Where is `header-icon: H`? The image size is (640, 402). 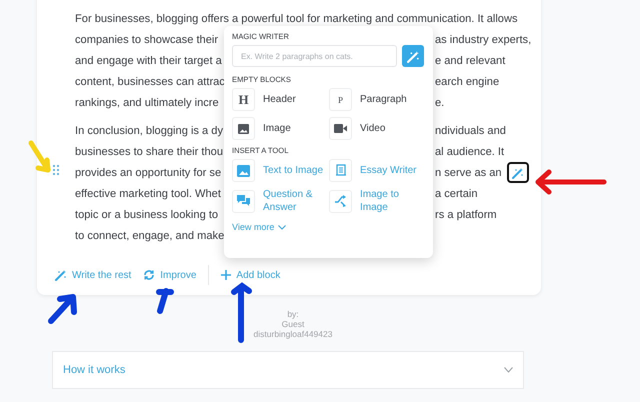 header-icon: H is located at coordinates (243, 100).